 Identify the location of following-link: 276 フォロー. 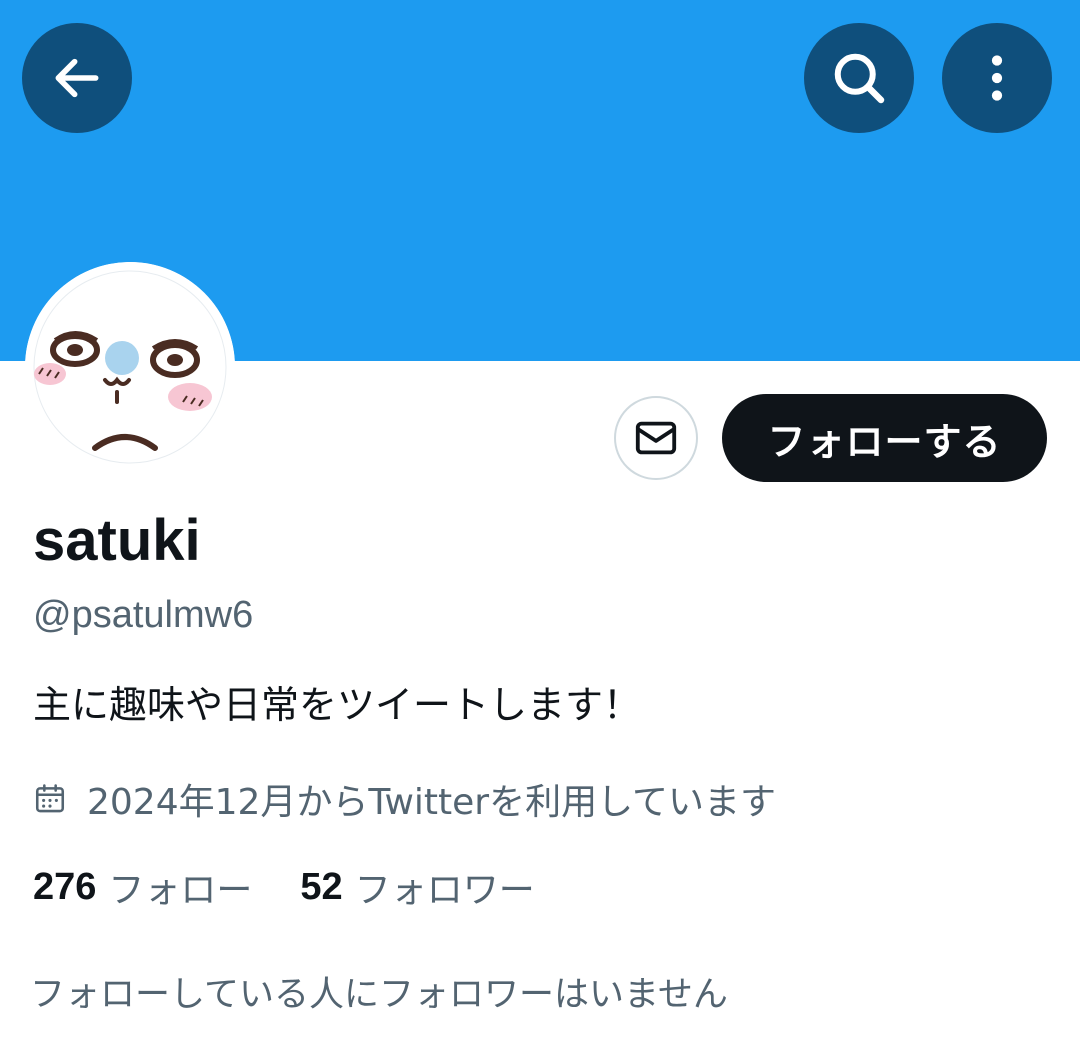
(142, 887).